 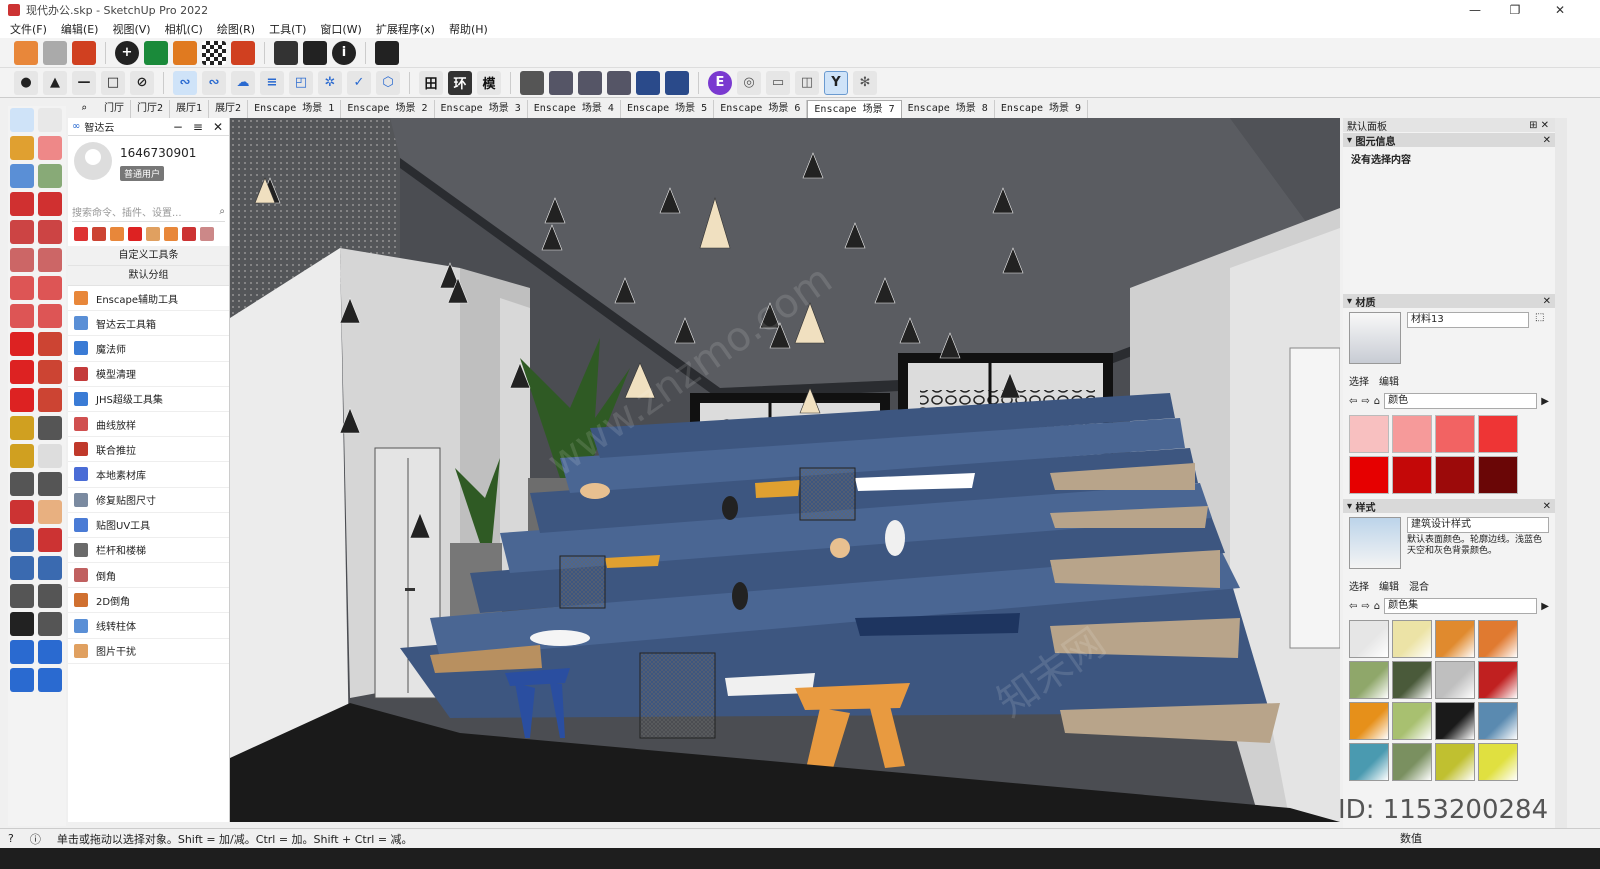 I want to click on scale-icon, so click(x=22, y=400).